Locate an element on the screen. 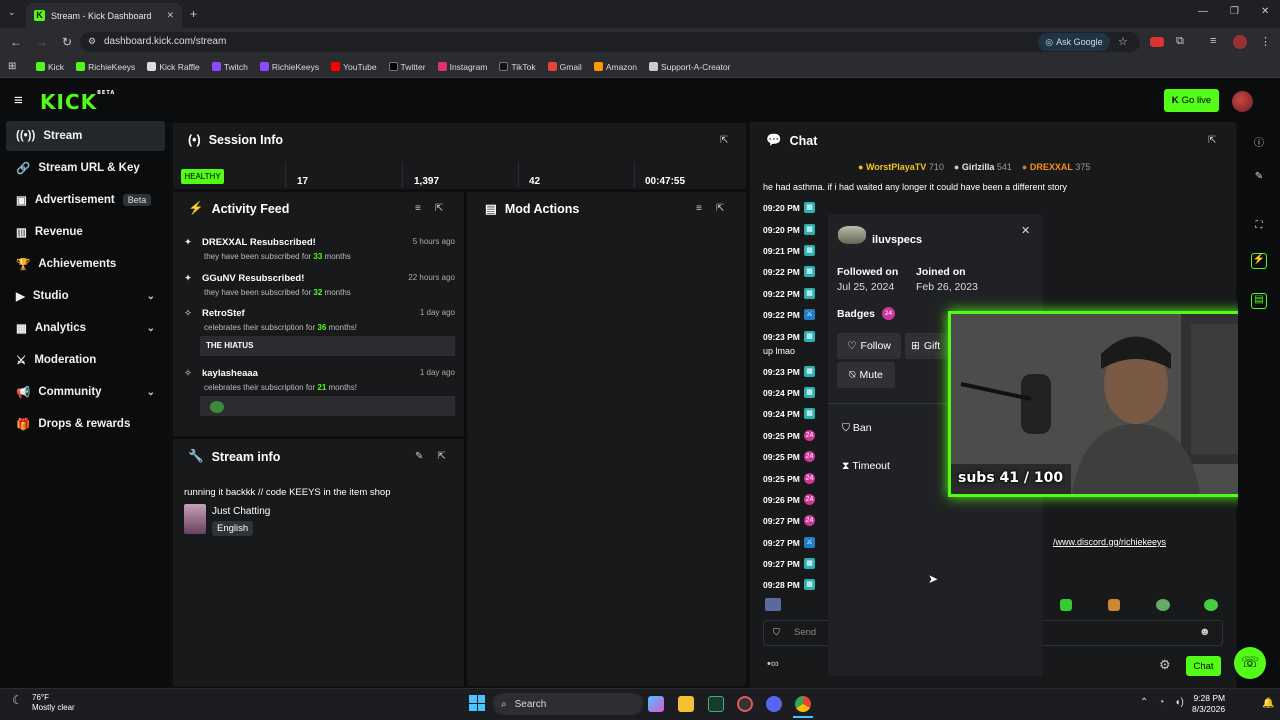  url-field: dashboard.kick.com/stream is located at coordinates (610, 42).